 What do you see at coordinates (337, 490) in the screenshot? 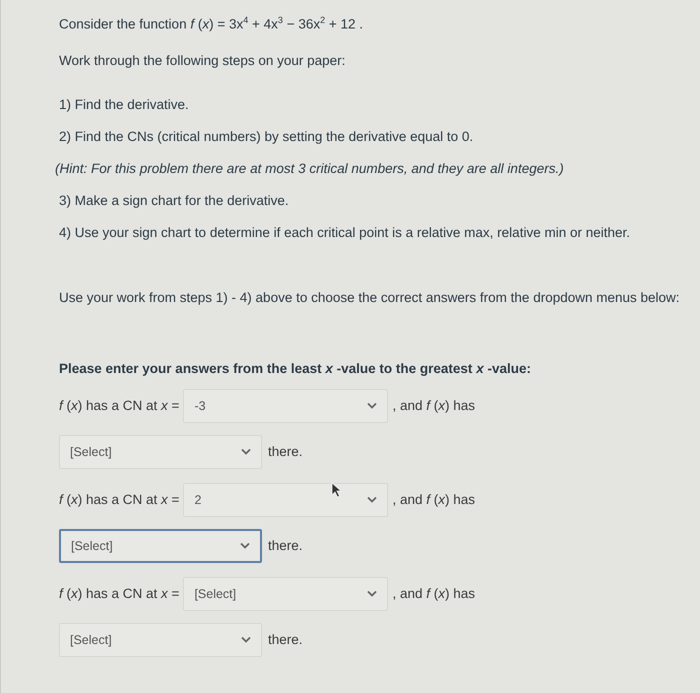
I see `pointer-icon` at bounding box center [337, 490].